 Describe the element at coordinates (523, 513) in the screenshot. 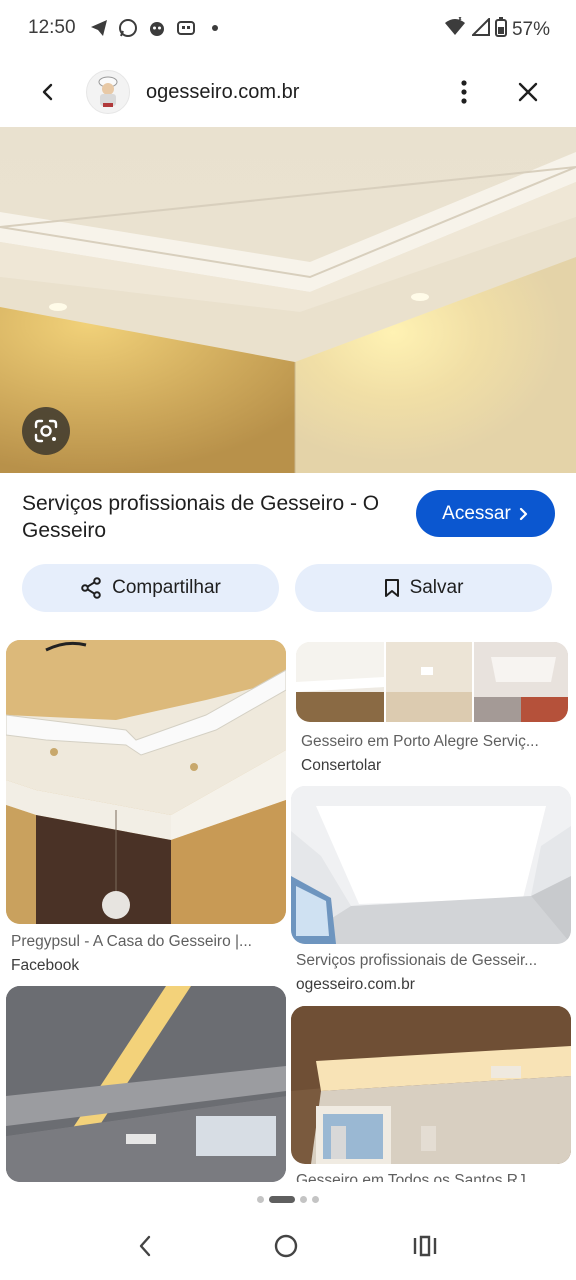

I see `chevron-right-icon` at that location.